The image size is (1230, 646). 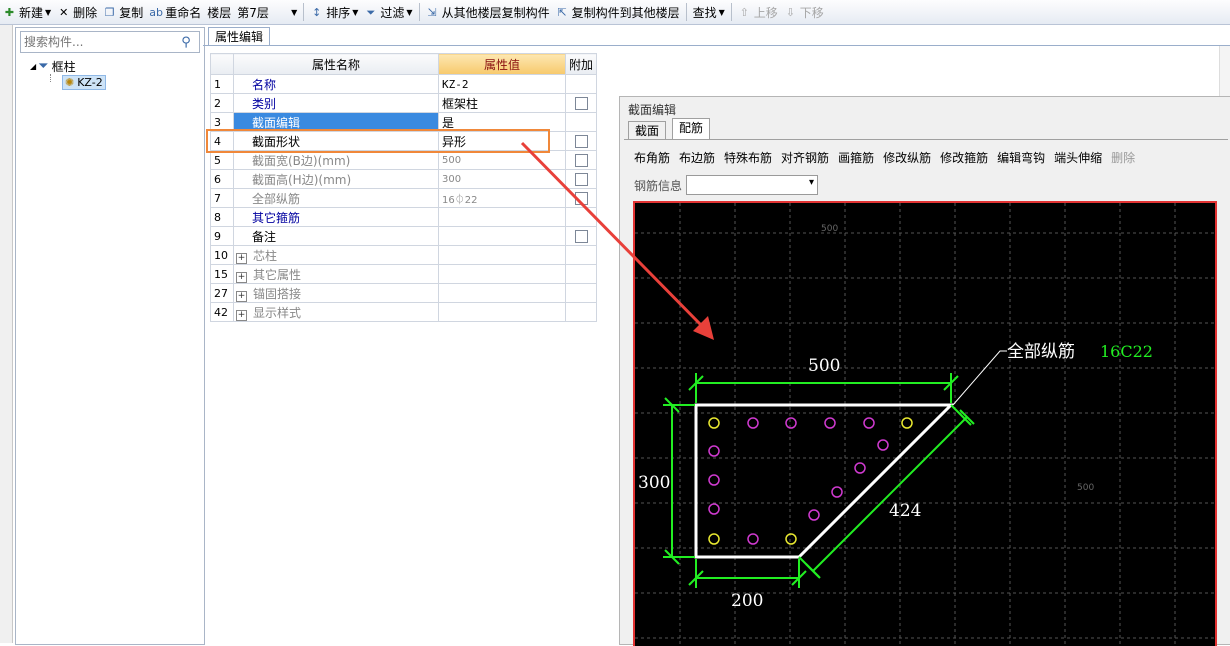 What do you see at coordinates (617, 240) in the screenshot?
I see `annotation-arrow` at bounding box center [617, 240].